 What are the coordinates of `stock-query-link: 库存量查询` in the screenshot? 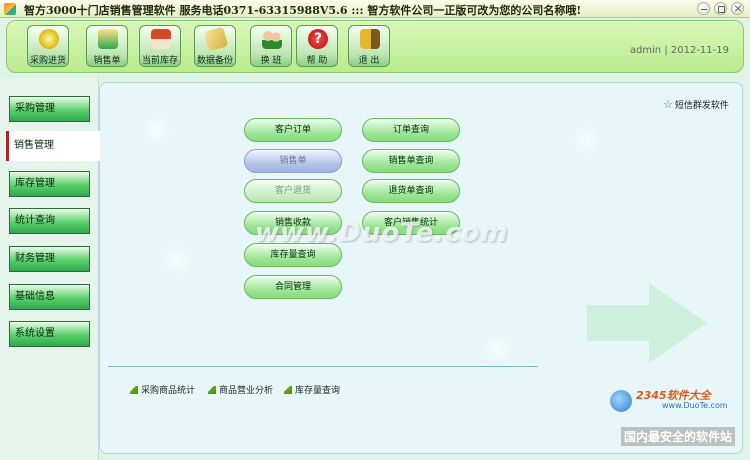 It's located at (312, 389).